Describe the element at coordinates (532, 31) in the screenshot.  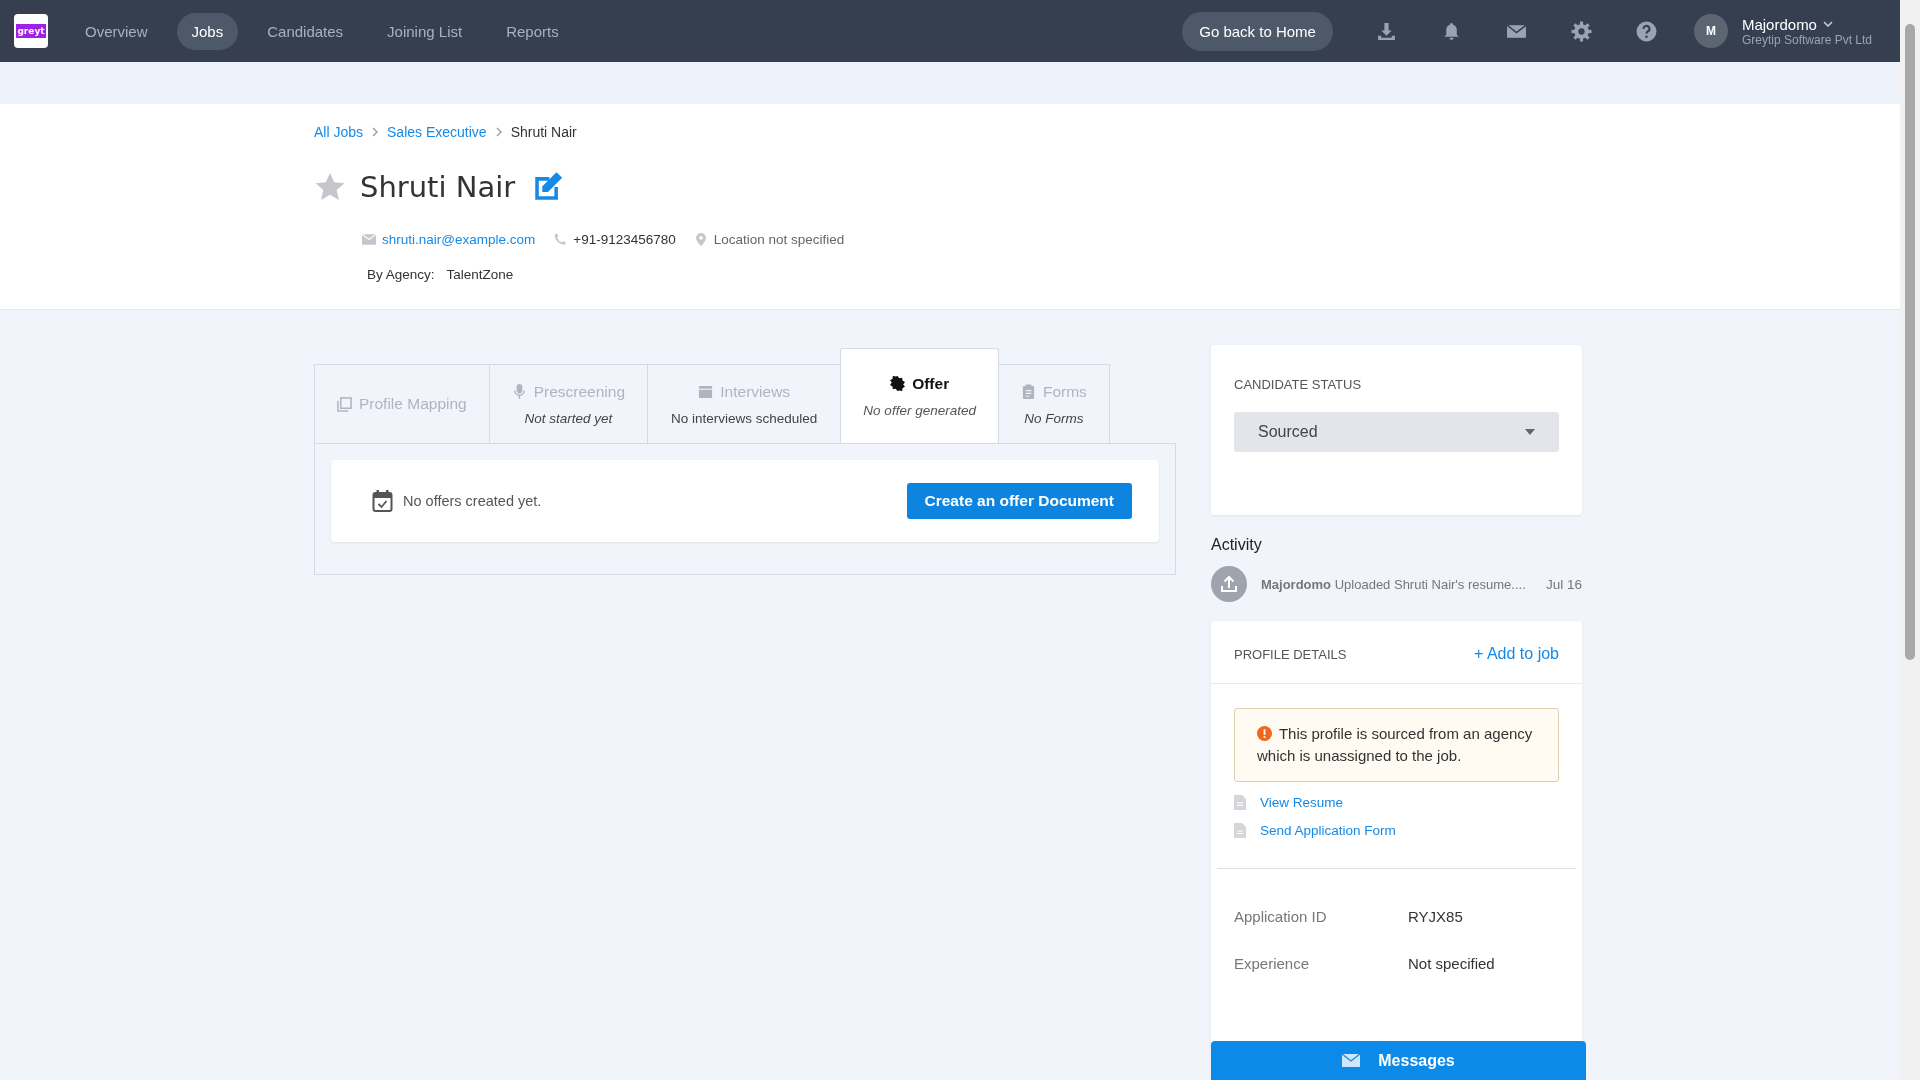
I see `nav-tab: Reports` at that location.